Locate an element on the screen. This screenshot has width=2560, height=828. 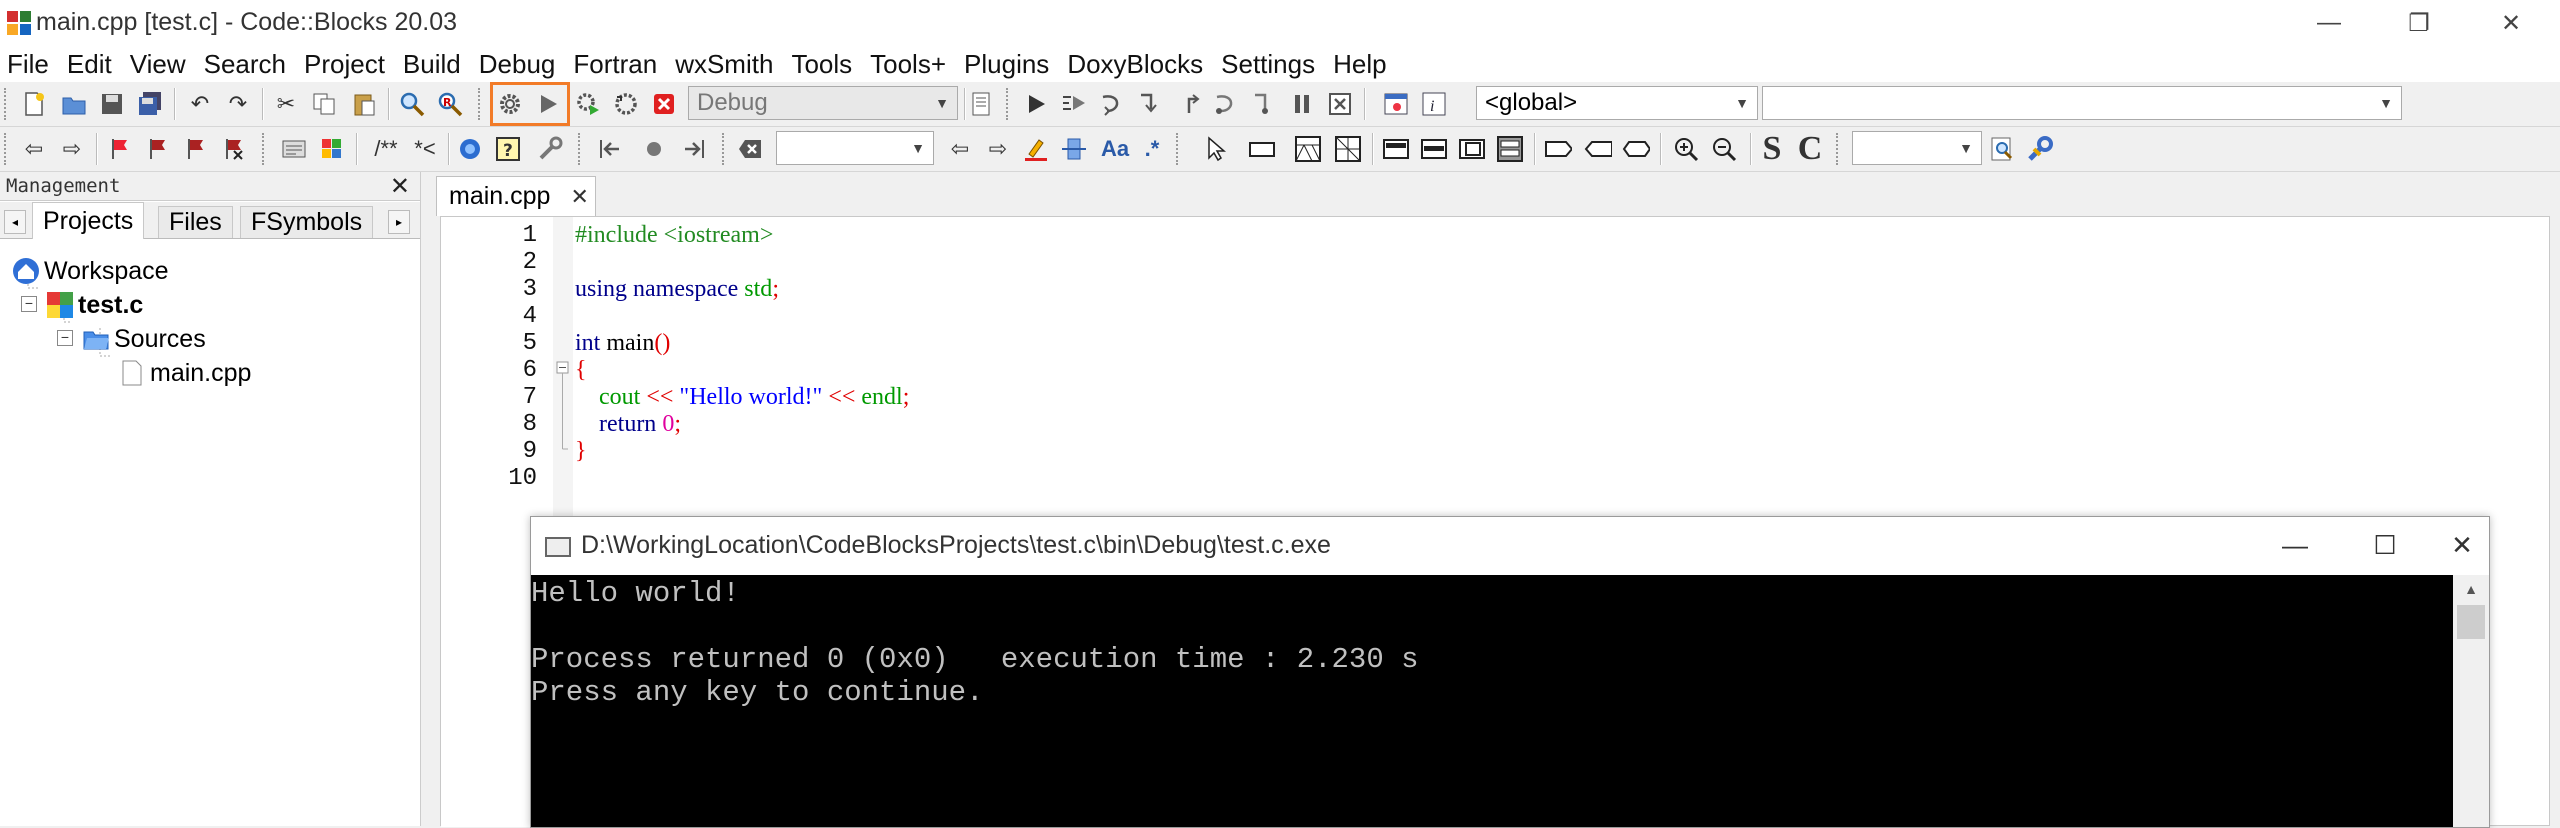
menu-help: Help is located at coordinates (1359, 64).